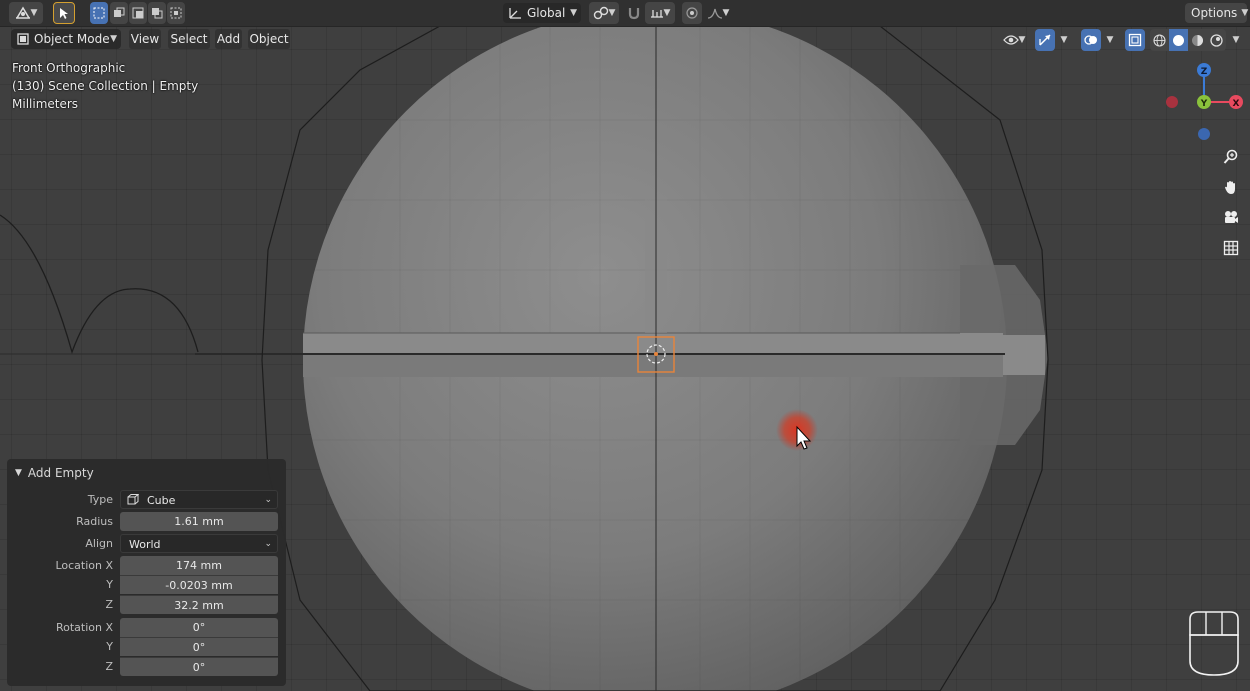 Image resolution: width=1250 pixels, height=691 pixels. Describe the element at coordinates (161, 500) in the screenshot. I see `type-value: Cube` at that location.